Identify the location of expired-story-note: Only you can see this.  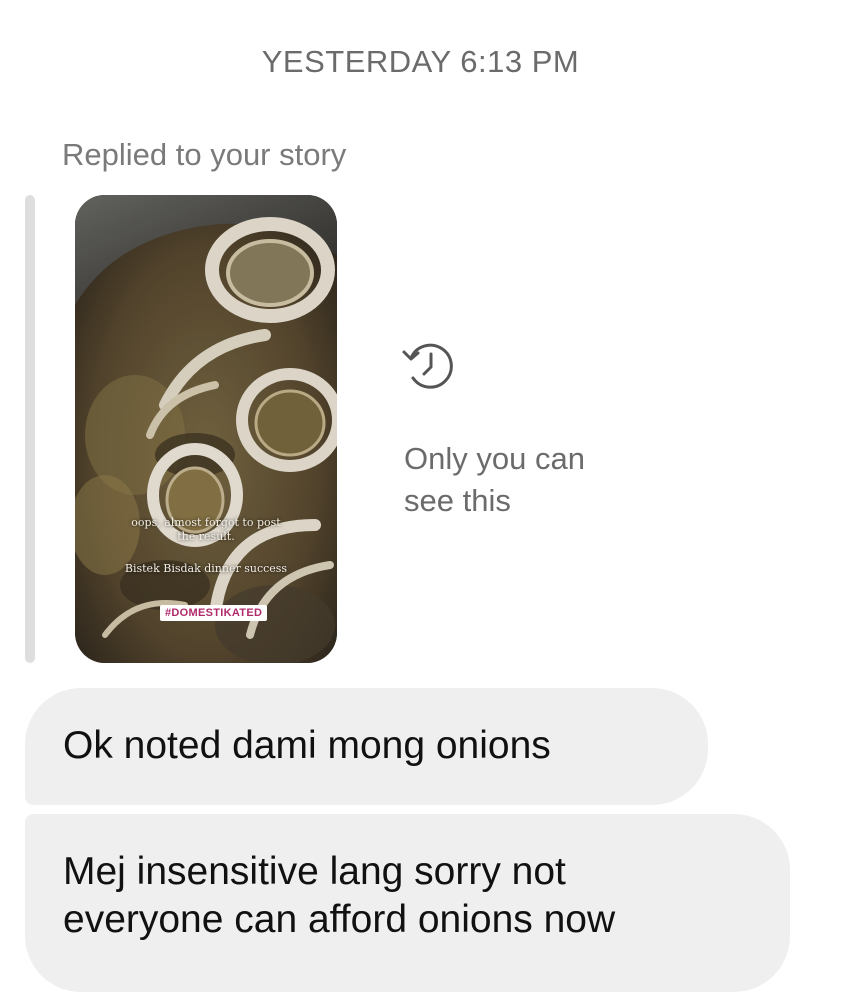
(494, 480).